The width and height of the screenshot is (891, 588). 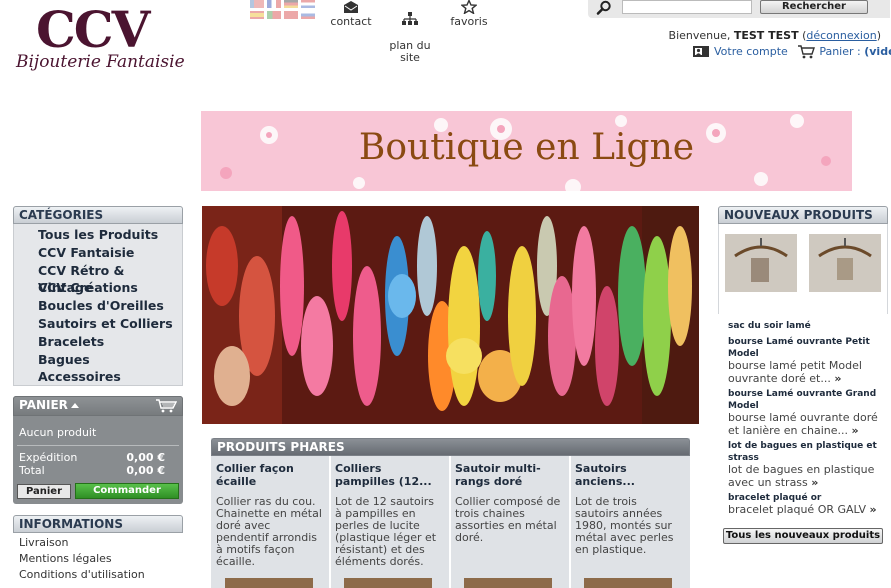 What do you see at coordinates (410, 18) in the screenshot?
I see `sitemap-icon` at bounding box center [410, 18].